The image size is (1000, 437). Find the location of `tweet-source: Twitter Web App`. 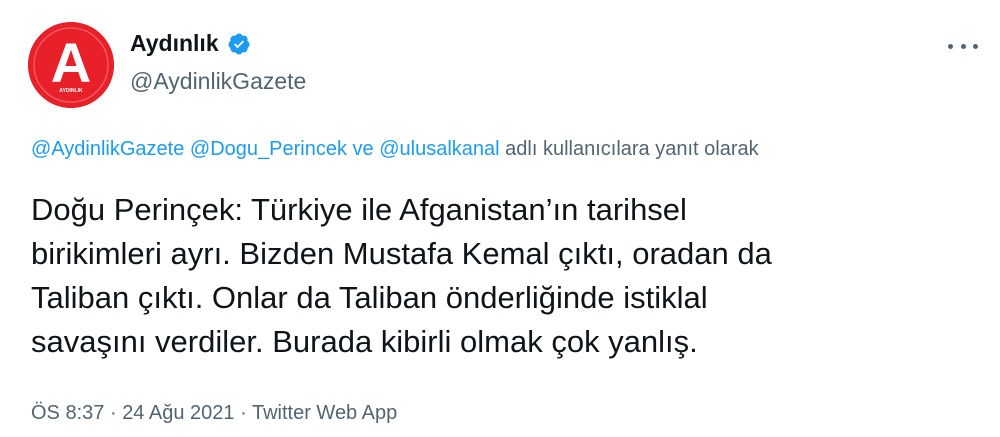

tweet-source: Twitter Web App is located at coordinates (324, 413).